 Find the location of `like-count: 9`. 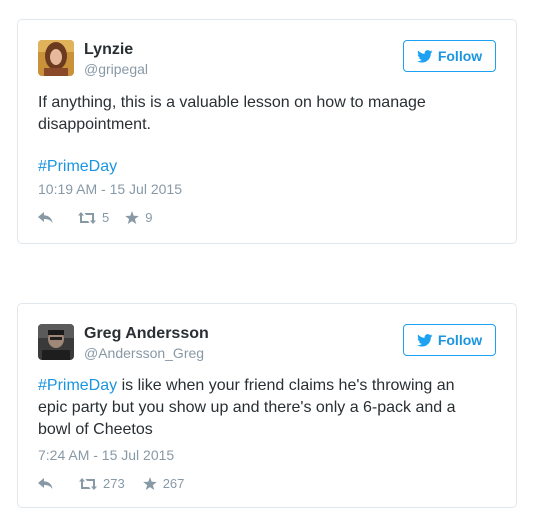

like-count: 9 is located at coordinates (149, 217).